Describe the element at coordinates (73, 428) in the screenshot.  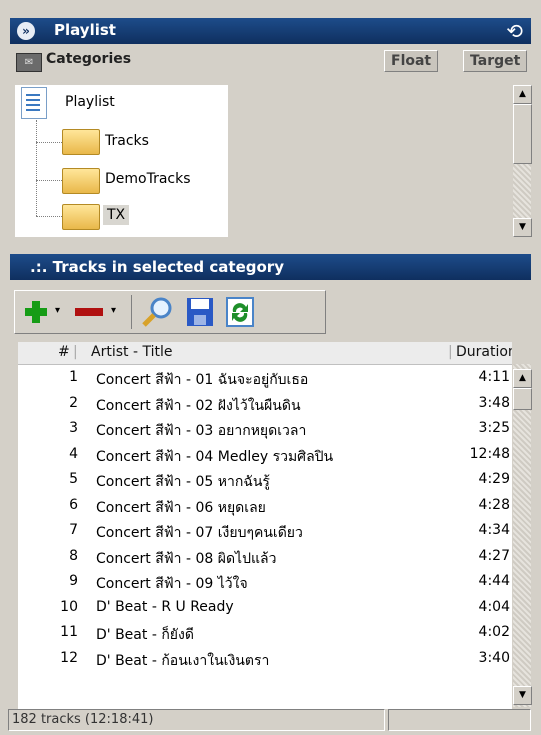
I see `row-number: 3` at that location.